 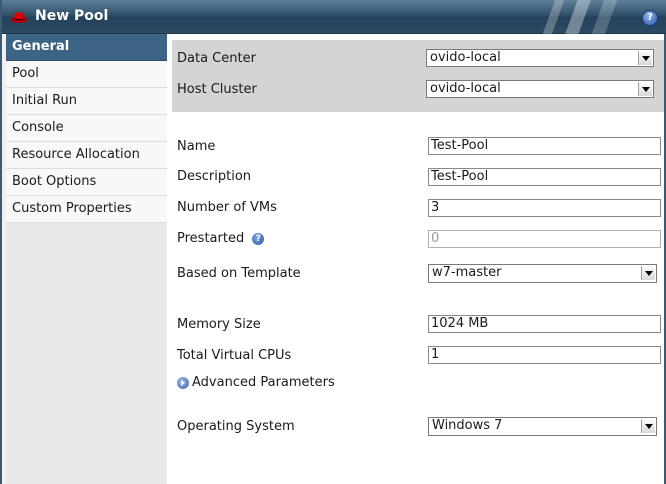 I want to click on help-icon: ?, so click(x=650, y=18).